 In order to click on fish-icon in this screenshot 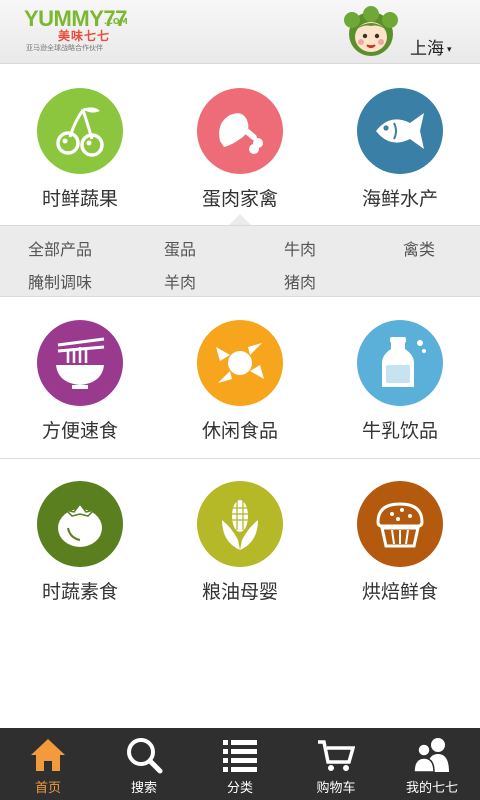, I will do `click(400, 131)`.